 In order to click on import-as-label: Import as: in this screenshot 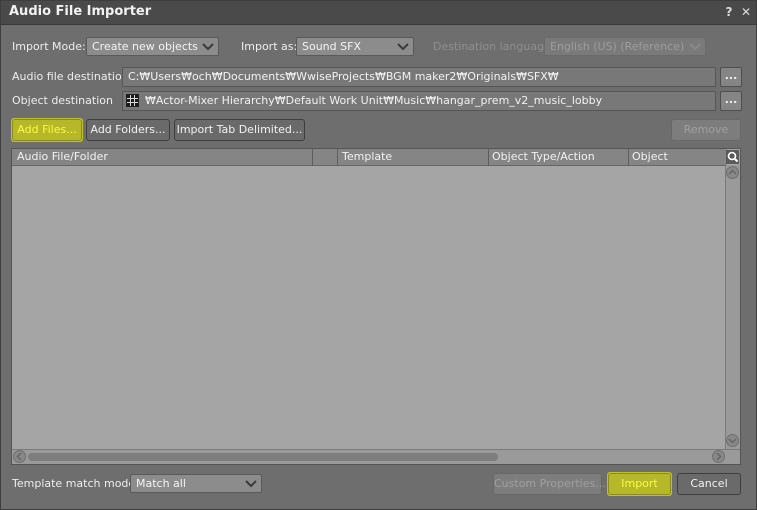, I will do `click(269, 46)`.